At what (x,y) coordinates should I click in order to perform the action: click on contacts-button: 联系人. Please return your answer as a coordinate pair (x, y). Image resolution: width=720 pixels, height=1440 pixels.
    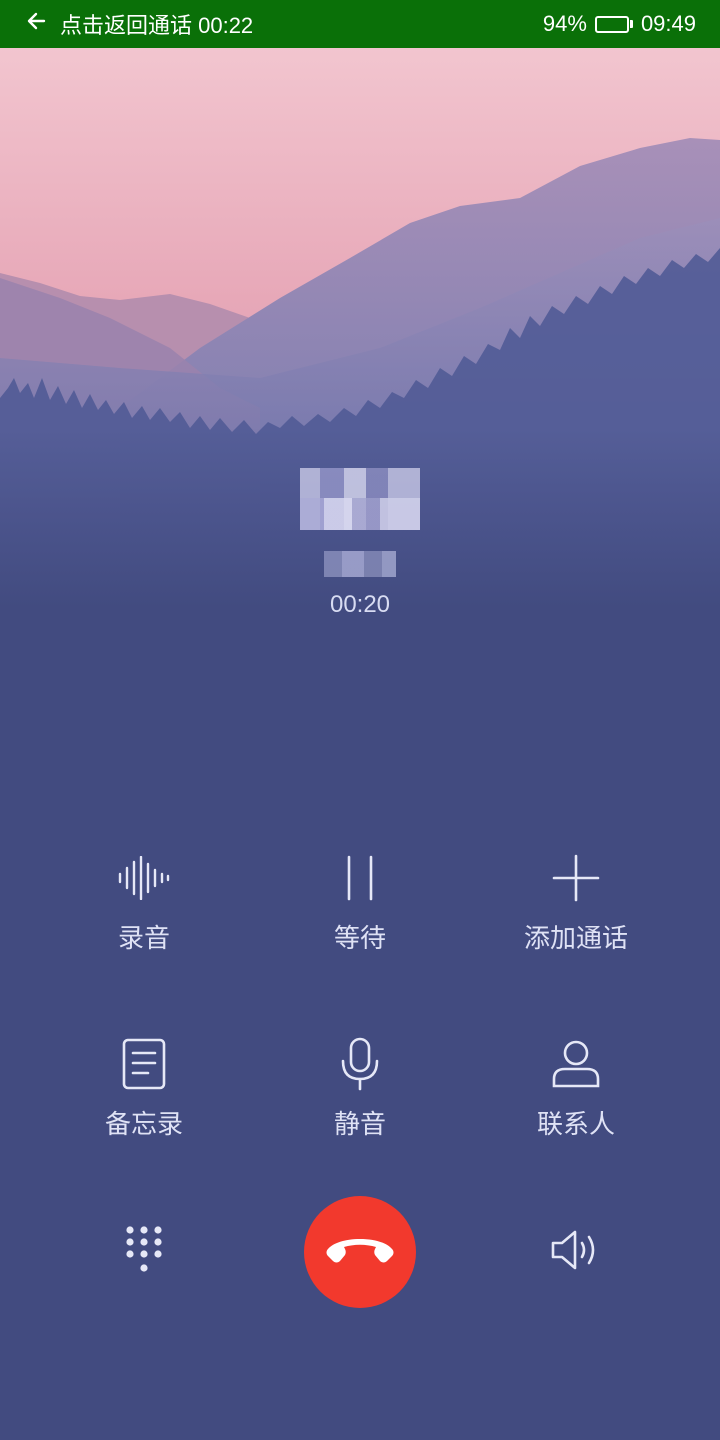
    Looking at the image, I should click on (576, 1088).